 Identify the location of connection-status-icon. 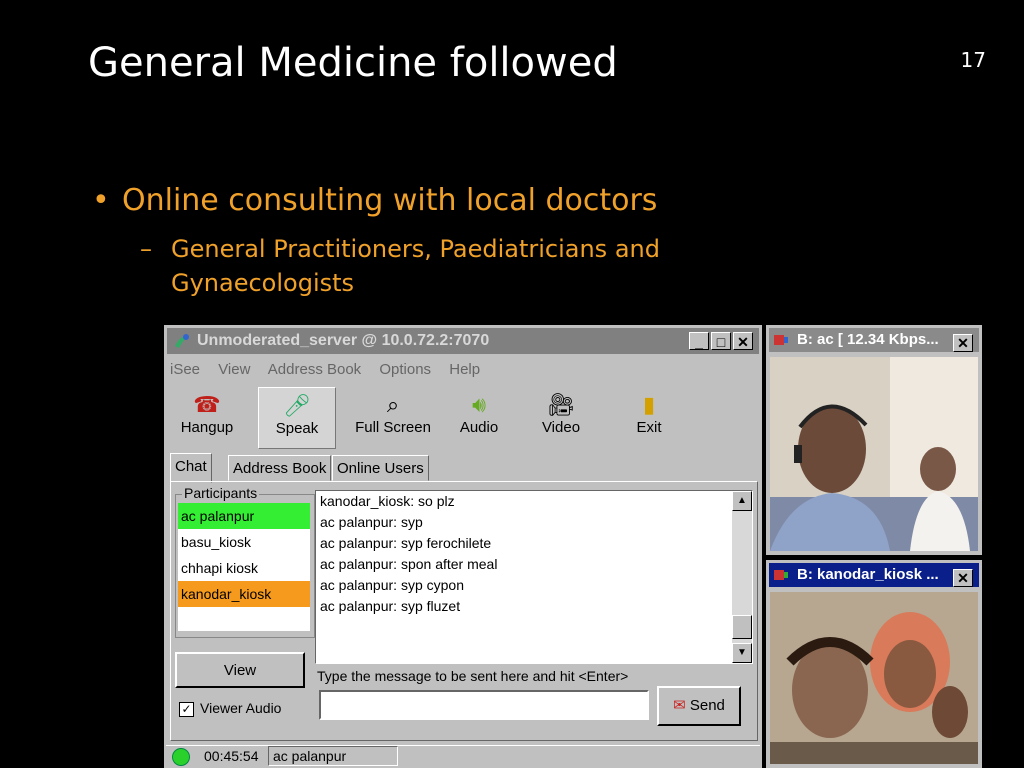
(181, 757).